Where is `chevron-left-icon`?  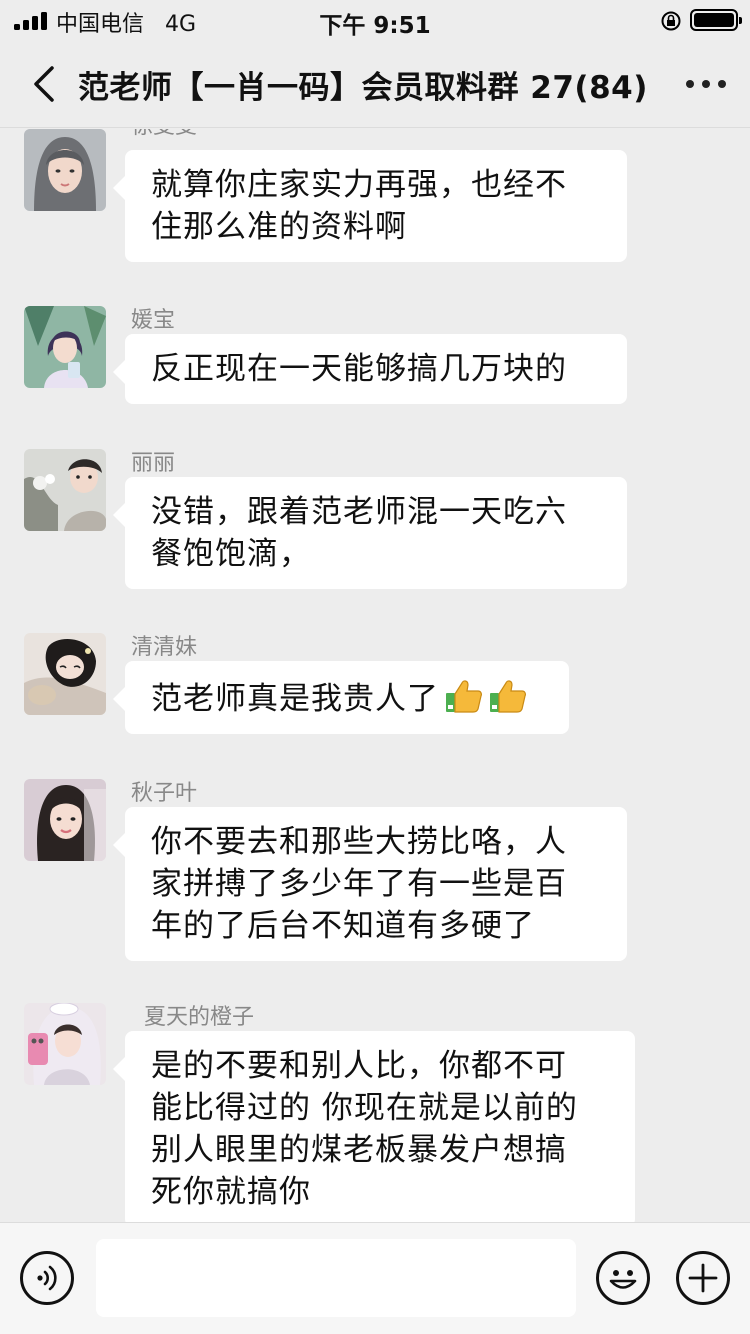
chevron-left-icon is located at coordinates (44, 84).